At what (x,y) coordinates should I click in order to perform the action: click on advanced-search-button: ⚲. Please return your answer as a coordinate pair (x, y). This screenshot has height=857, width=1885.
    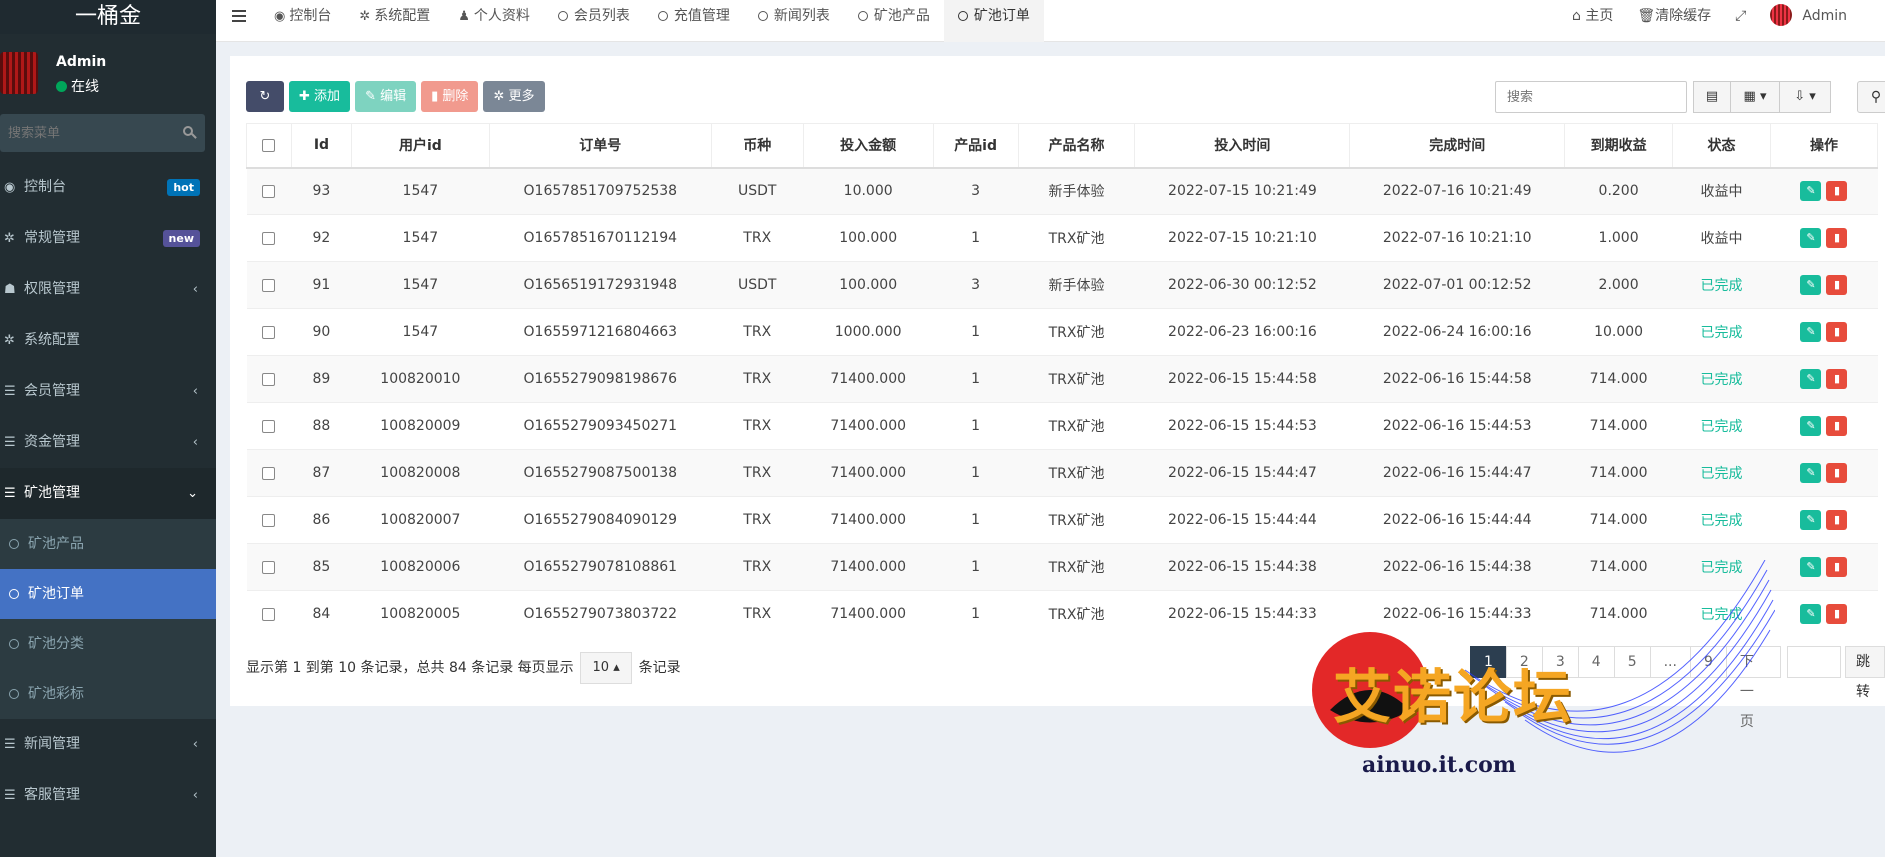
    Looking at the image, I should click on (1871, 97).